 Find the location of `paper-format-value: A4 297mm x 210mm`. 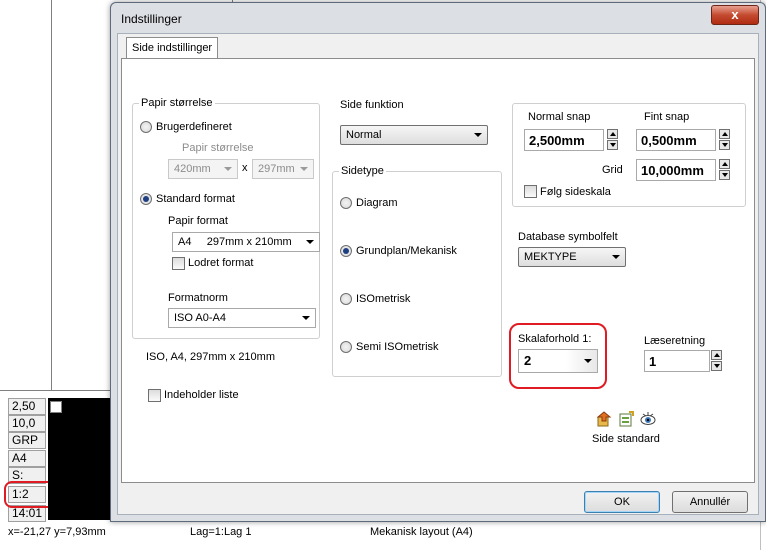

paper-format-value: A4 297mm x 210mm is located at coordinates (235, 242).